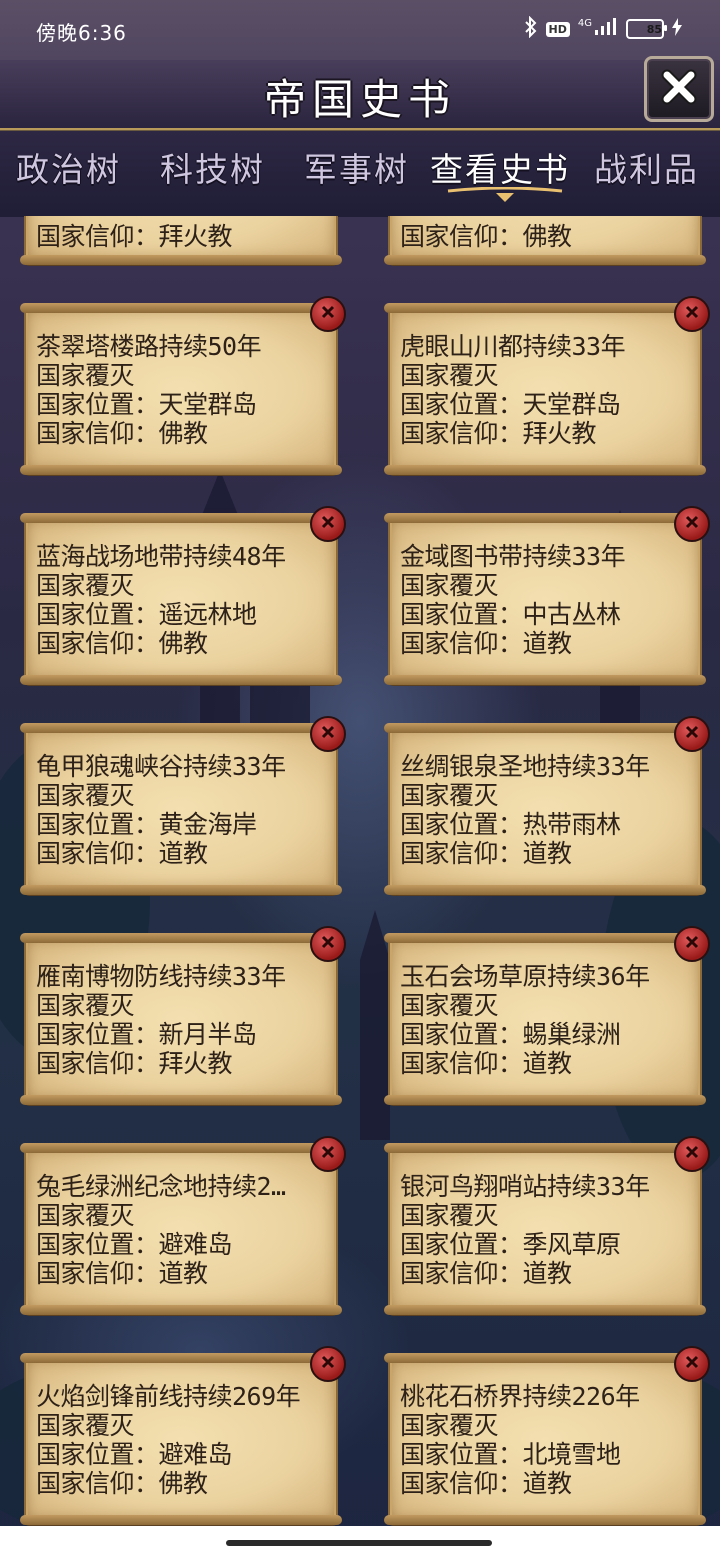 The image size is (720, 1560). Describe the element at coordinates (525, 976) in the screenshot. I see `card-title: 玉石会场草原持续36年` at that location.